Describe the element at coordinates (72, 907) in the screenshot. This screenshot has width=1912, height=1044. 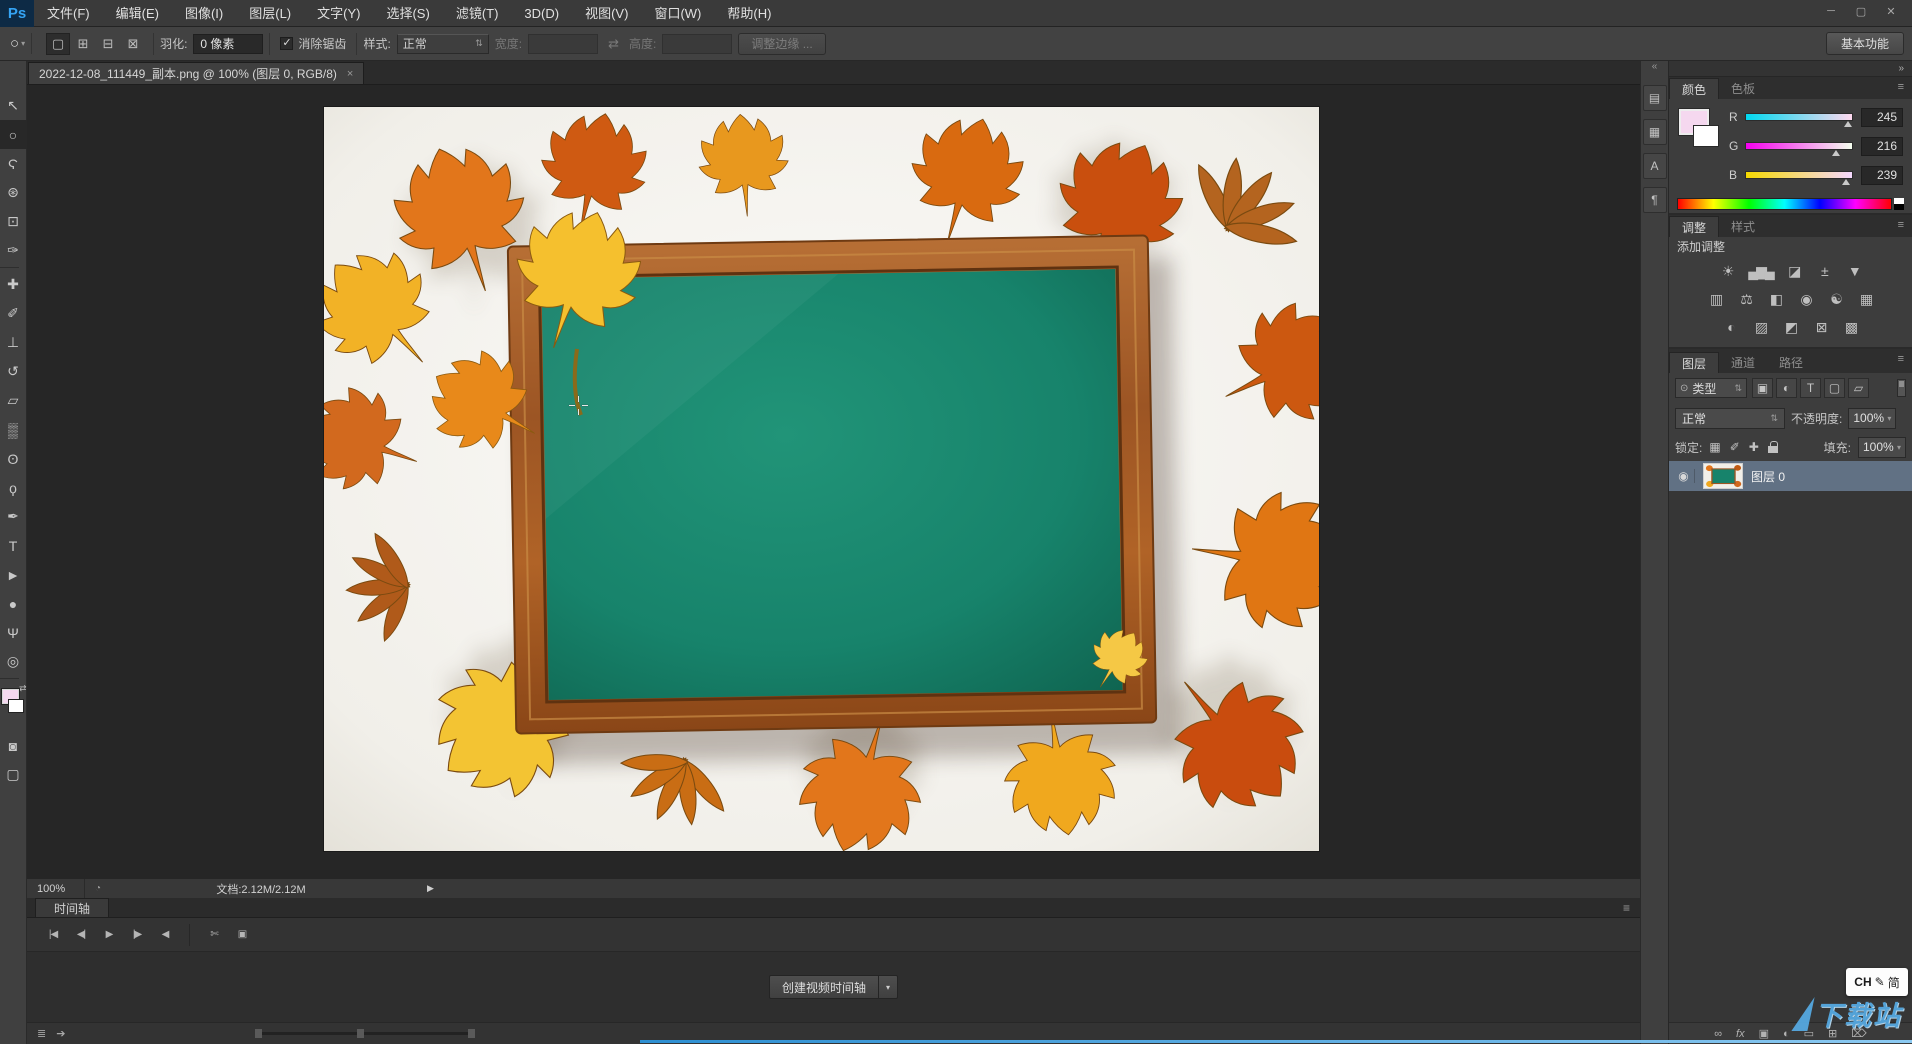
I see `timeline-tab: 时间轴` at that location.